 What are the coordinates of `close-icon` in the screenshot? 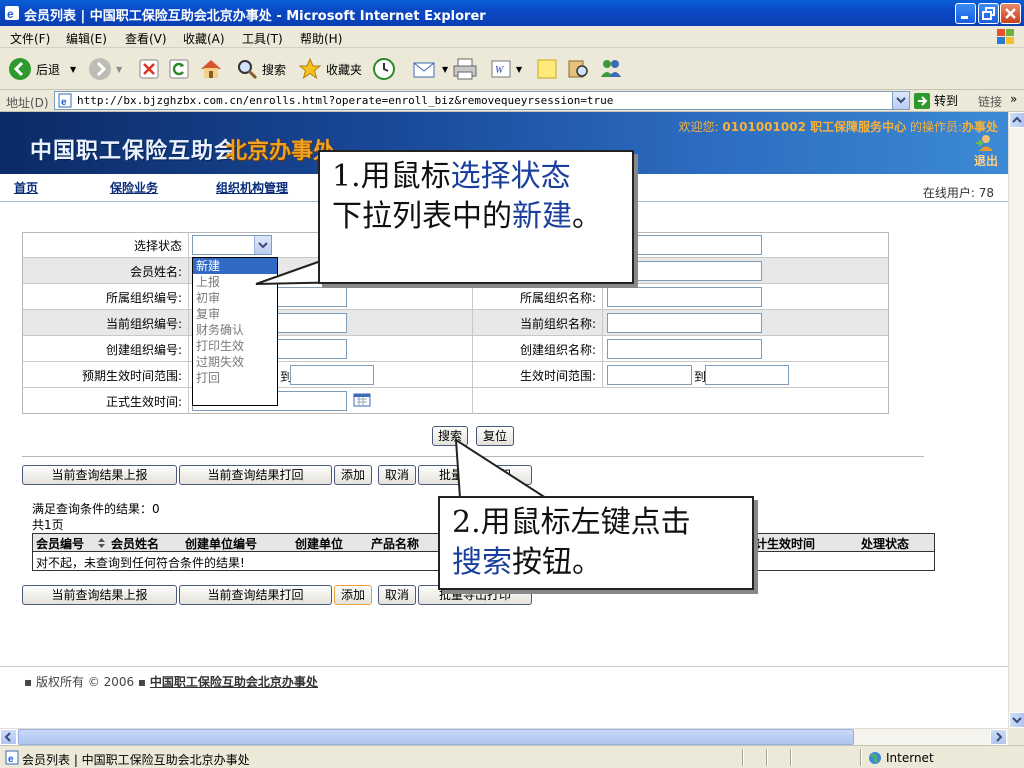 It's located at (1010, 13).